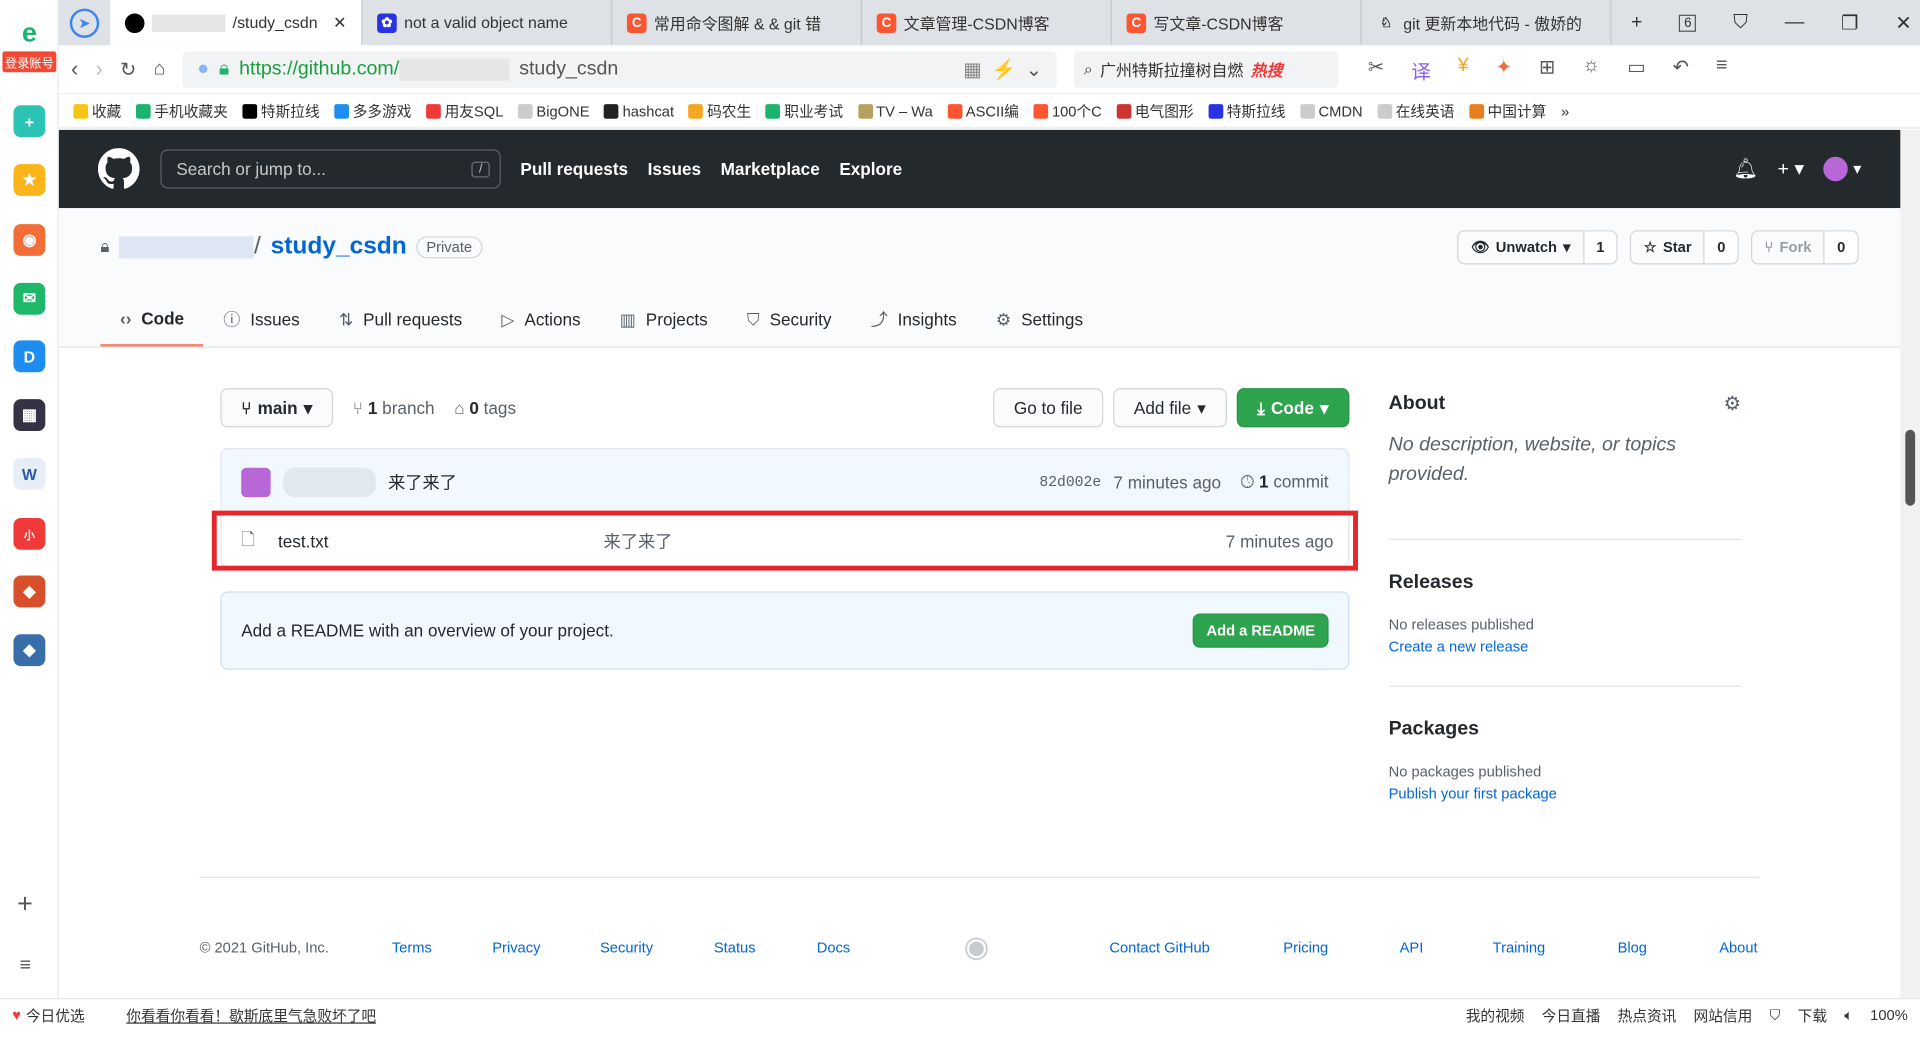  I want to click on qr-icon: ▦, so click(972, 69).